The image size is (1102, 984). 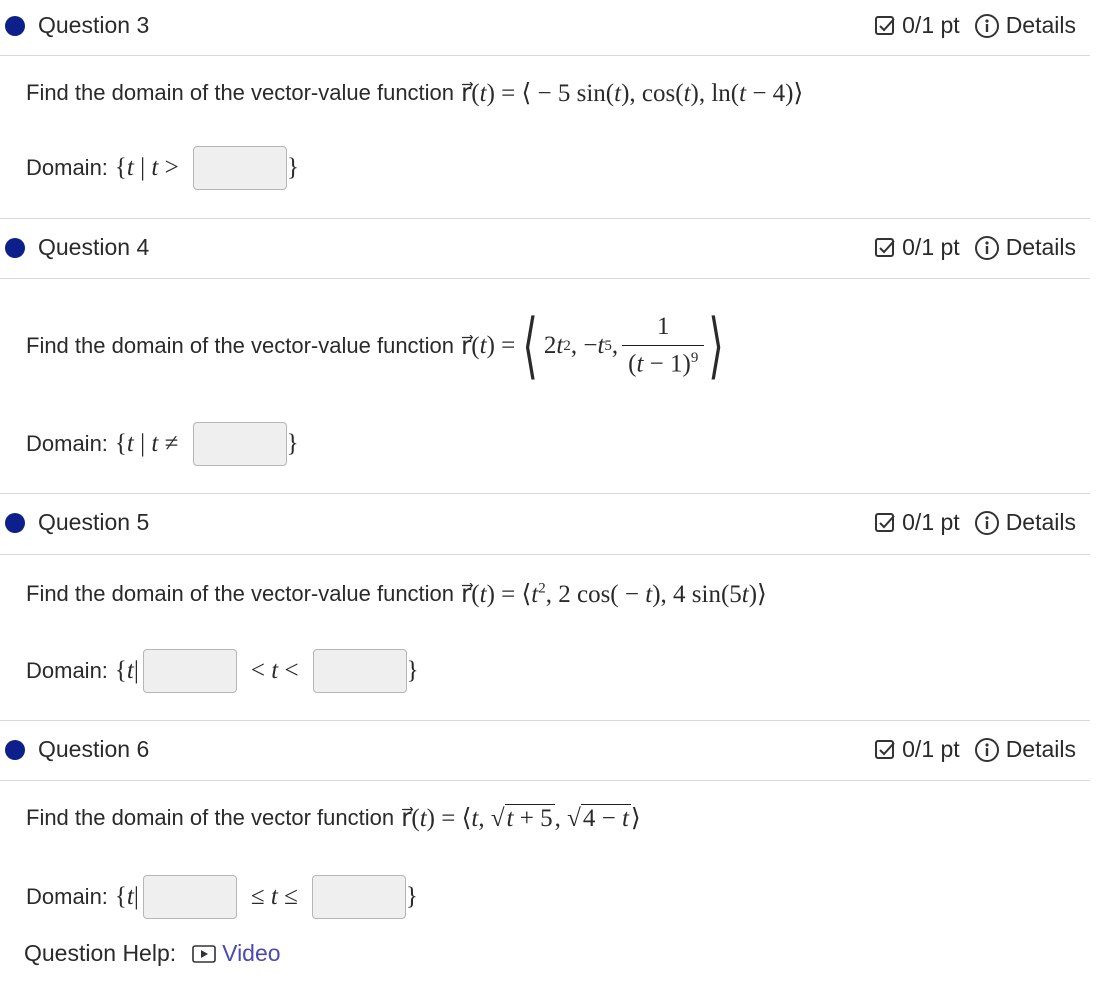 I want to click on inequality: < t <, so click(x=274, y=670).